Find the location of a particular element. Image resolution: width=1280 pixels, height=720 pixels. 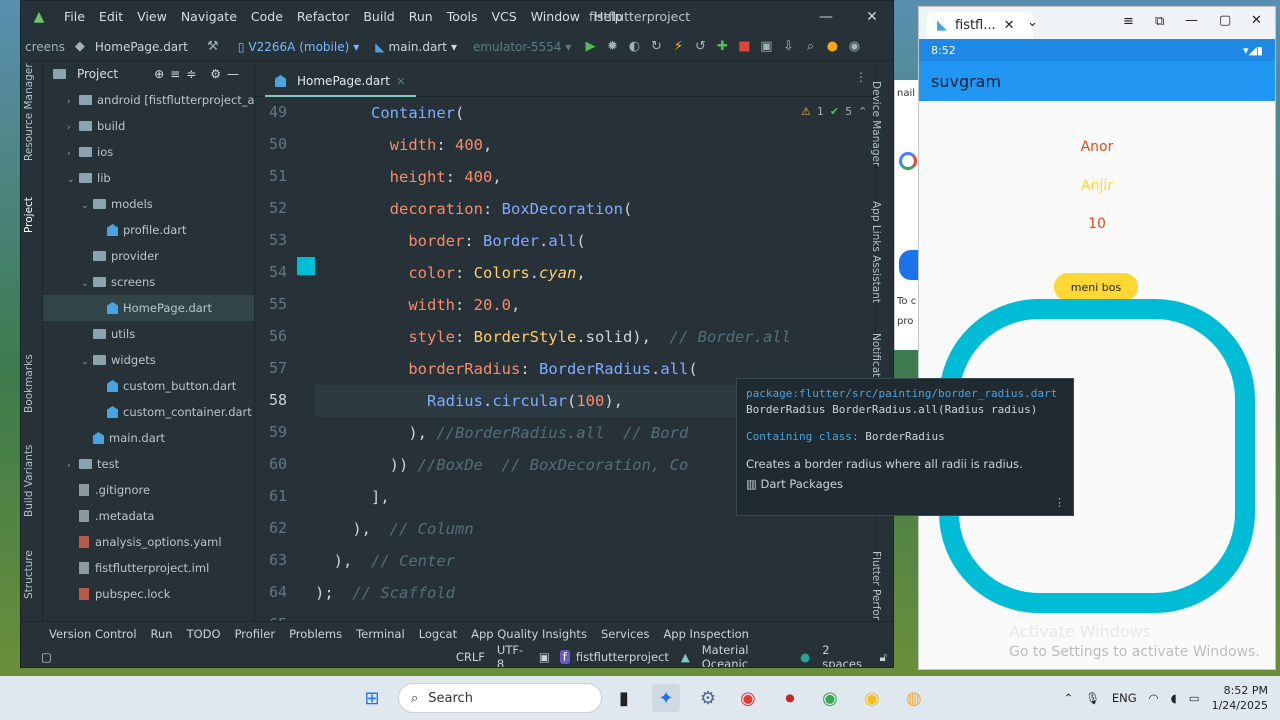

flutter-performance-tab: Flutter Perform is located at coordinates (876, 590).